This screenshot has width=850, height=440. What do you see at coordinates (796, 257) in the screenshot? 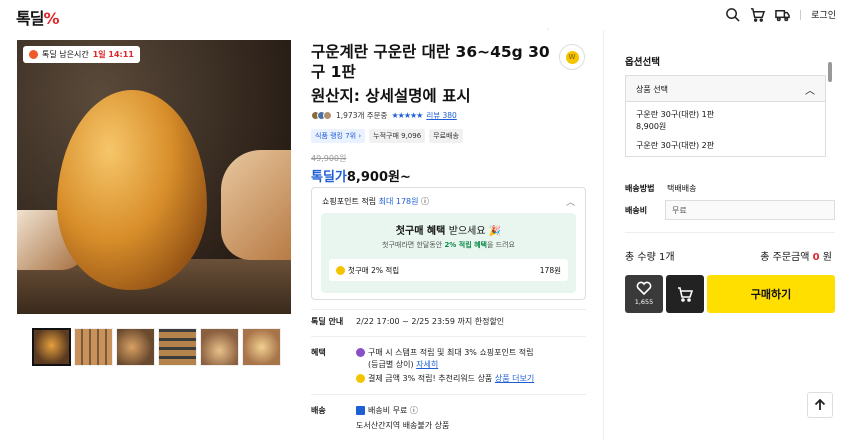
I see `total-price: 총 주문금액 0 원` at bounding box center [796, 257].